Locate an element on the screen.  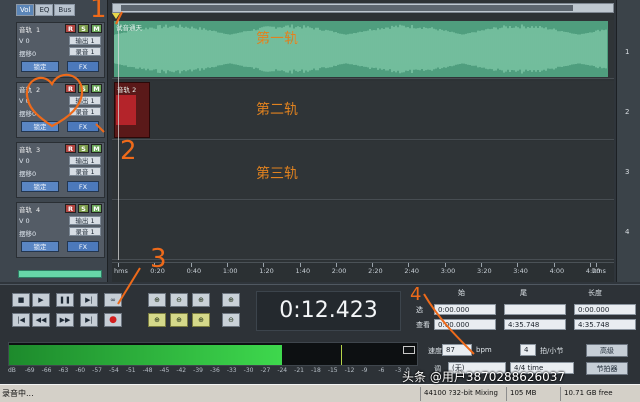
beats-label: 拍/小节 is located at coordinates (552, 351).